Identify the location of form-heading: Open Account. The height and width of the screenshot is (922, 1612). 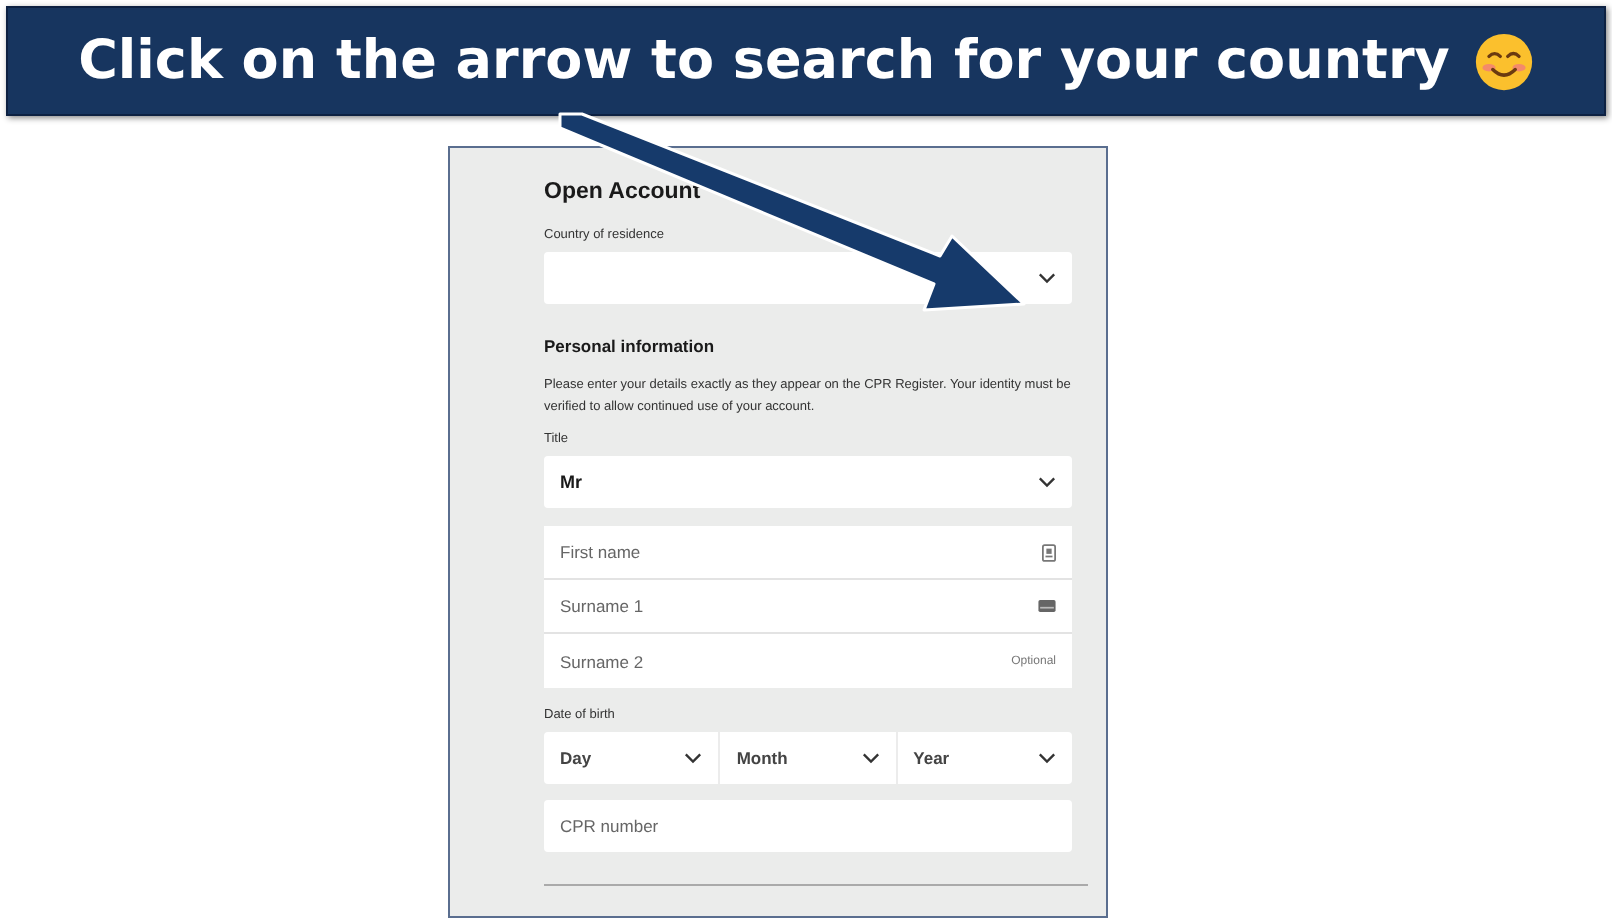
(623, 192).